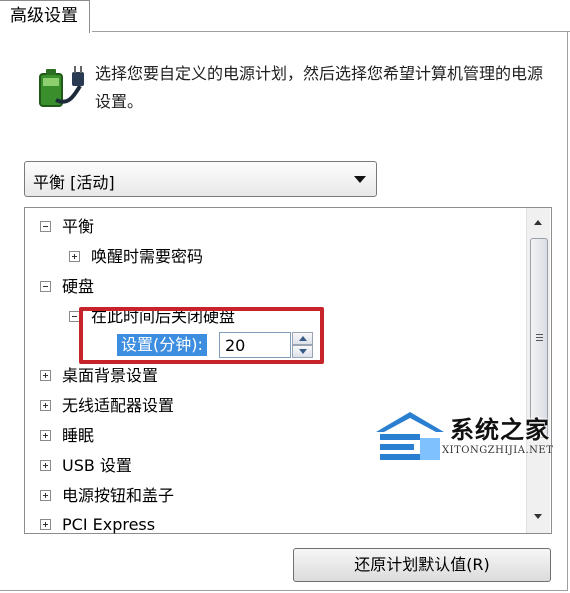 The image size is (570, 593). What do you see at coordinates (285, 17) in the screenshot?
I see `tab-strip: 高级设置` at bounding box center [285, 17].